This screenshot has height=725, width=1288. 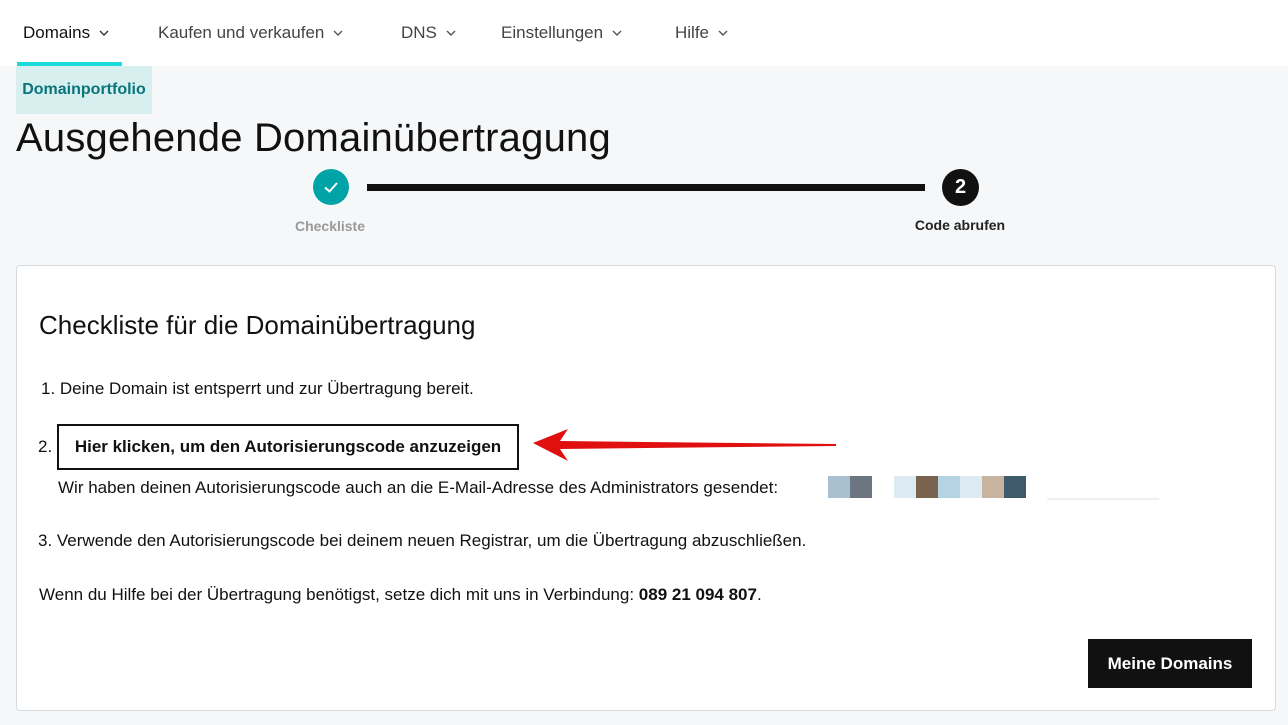 What do you see at coordinates (692, 32) in the screenshot?
I see `nav-hilfe-label: Hilfe` at bounding box center [692, 32].